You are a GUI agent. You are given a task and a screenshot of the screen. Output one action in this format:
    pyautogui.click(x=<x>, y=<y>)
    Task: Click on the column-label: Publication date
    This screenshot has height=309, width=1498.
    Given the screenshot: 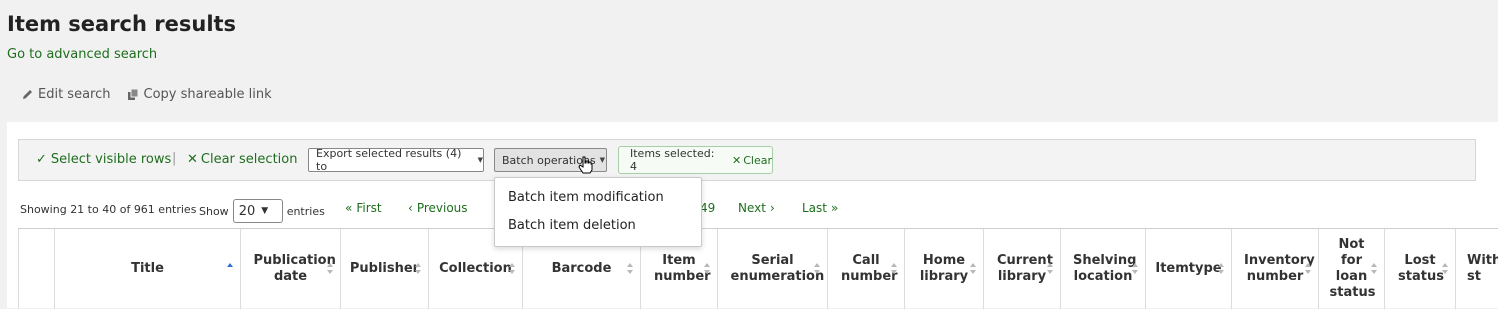 What is the action you would take?
    pyautogui.click(x=294, y=268)
    